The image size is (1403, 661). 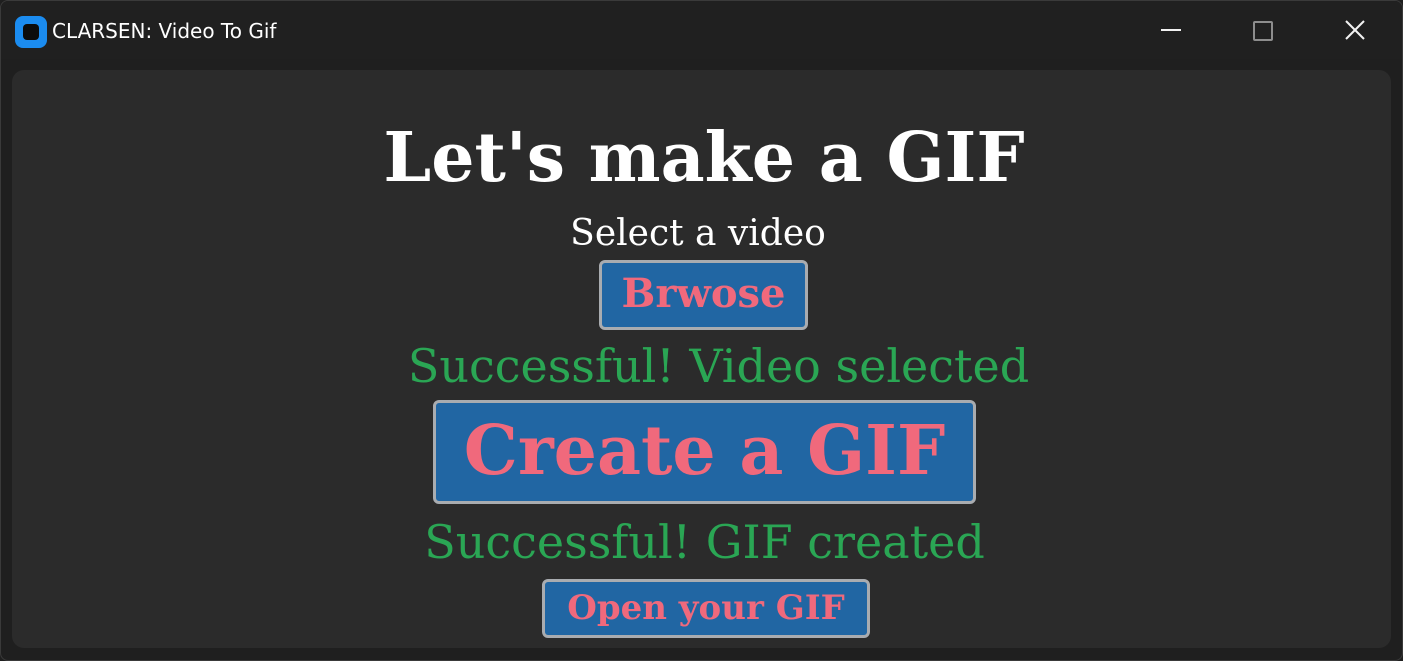 What do you see at coordinates (706, 608) in the screenshot?
I see `open-gif-button: Open your GIF` at bounding box center [706, 608].